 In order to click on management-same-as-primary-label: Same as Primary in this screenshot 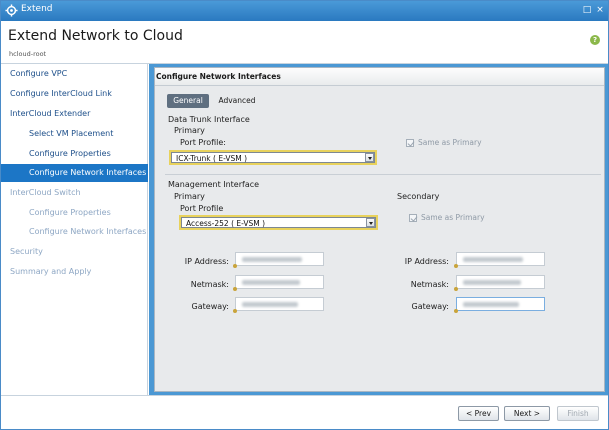, I will do `click(453, 217)`.